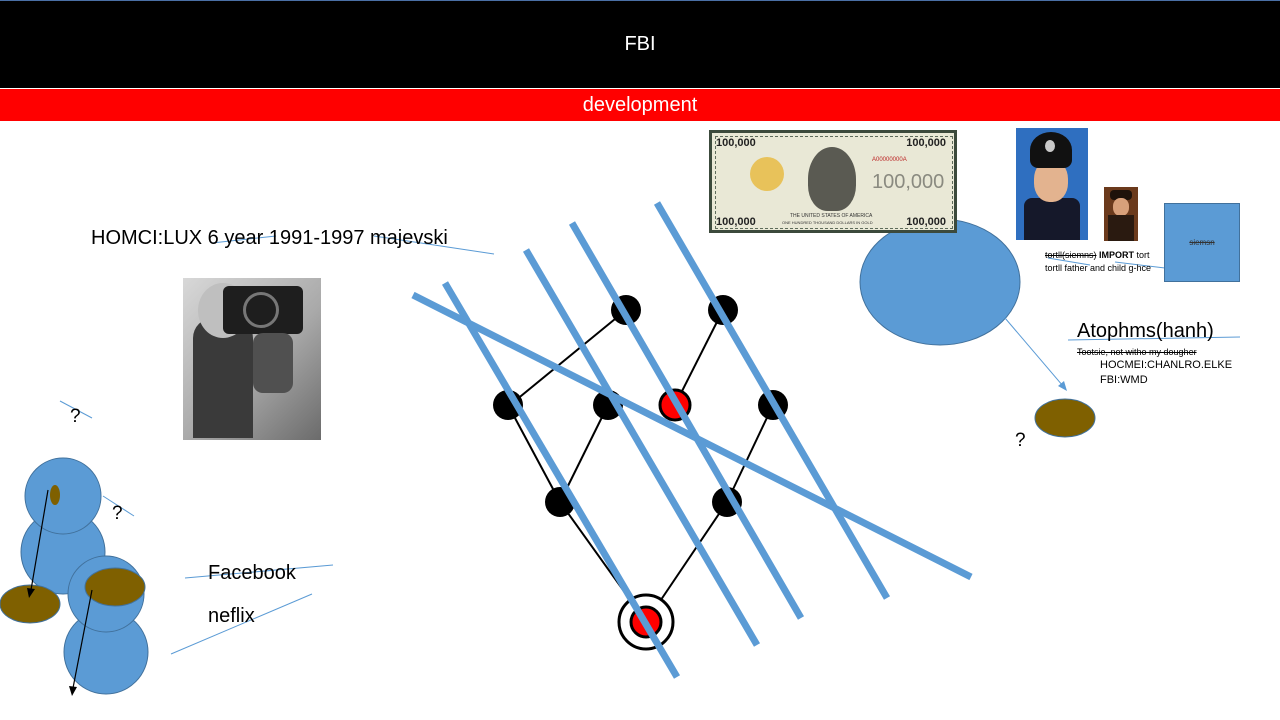  What do you see at coordinates (640, 466) in the screenshot?
I see `lattice-edges` at bounding box center [640, 466].